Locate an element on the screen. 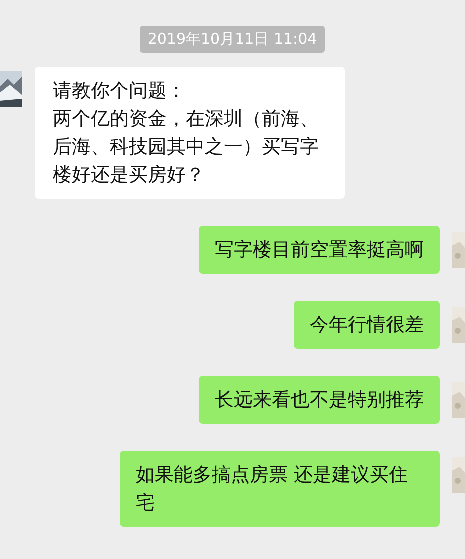  message-text: 长远来看也不是特别推荐 is located at coordinates (319, 400).